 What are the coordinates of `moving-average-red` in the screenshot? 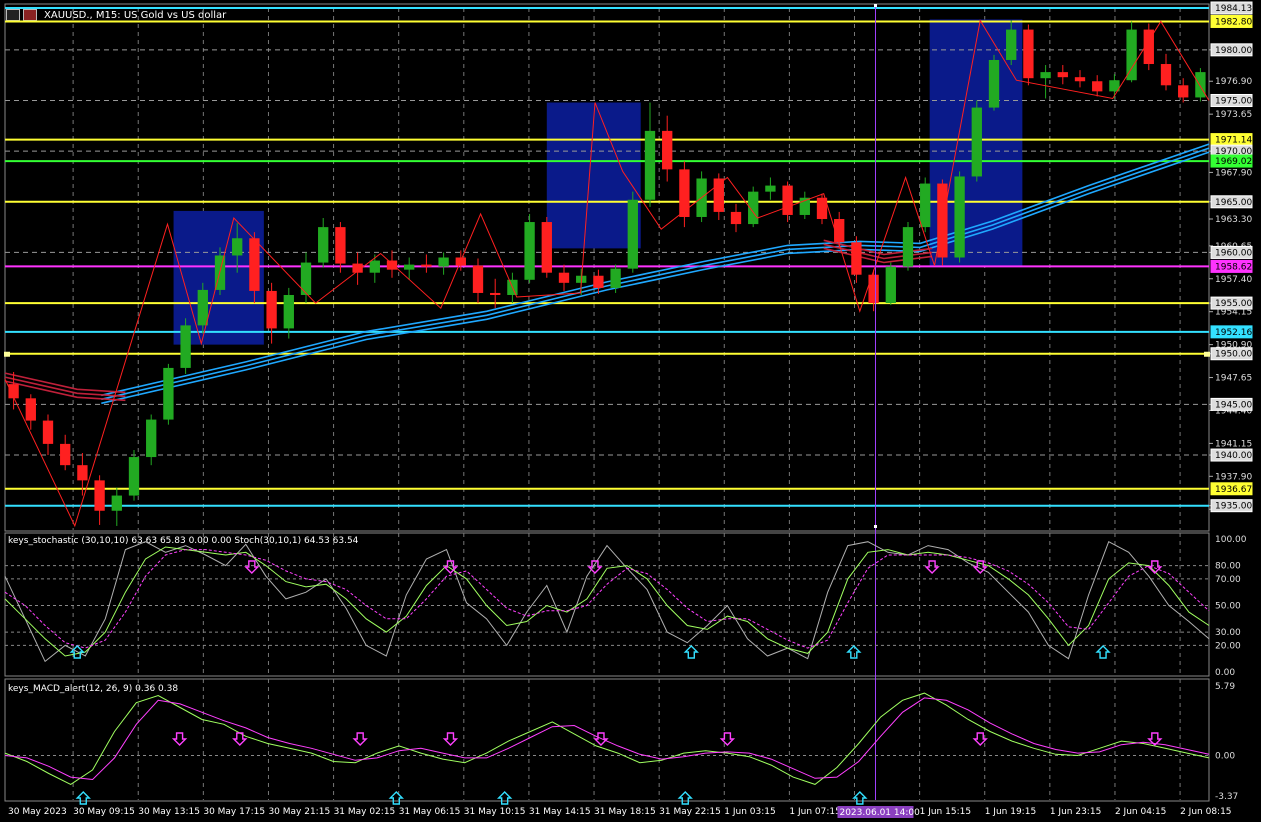 It's located at (65, 383).